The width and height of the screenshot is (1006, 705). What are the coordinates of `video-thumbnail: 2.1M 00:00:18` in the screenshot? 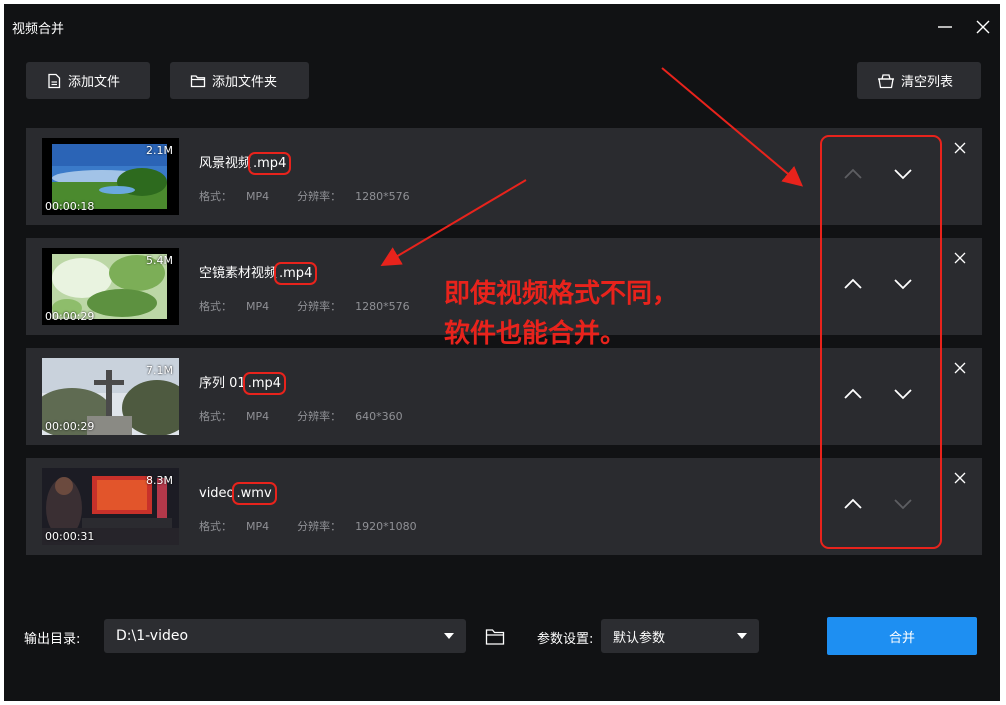 It's located at (110, 176).